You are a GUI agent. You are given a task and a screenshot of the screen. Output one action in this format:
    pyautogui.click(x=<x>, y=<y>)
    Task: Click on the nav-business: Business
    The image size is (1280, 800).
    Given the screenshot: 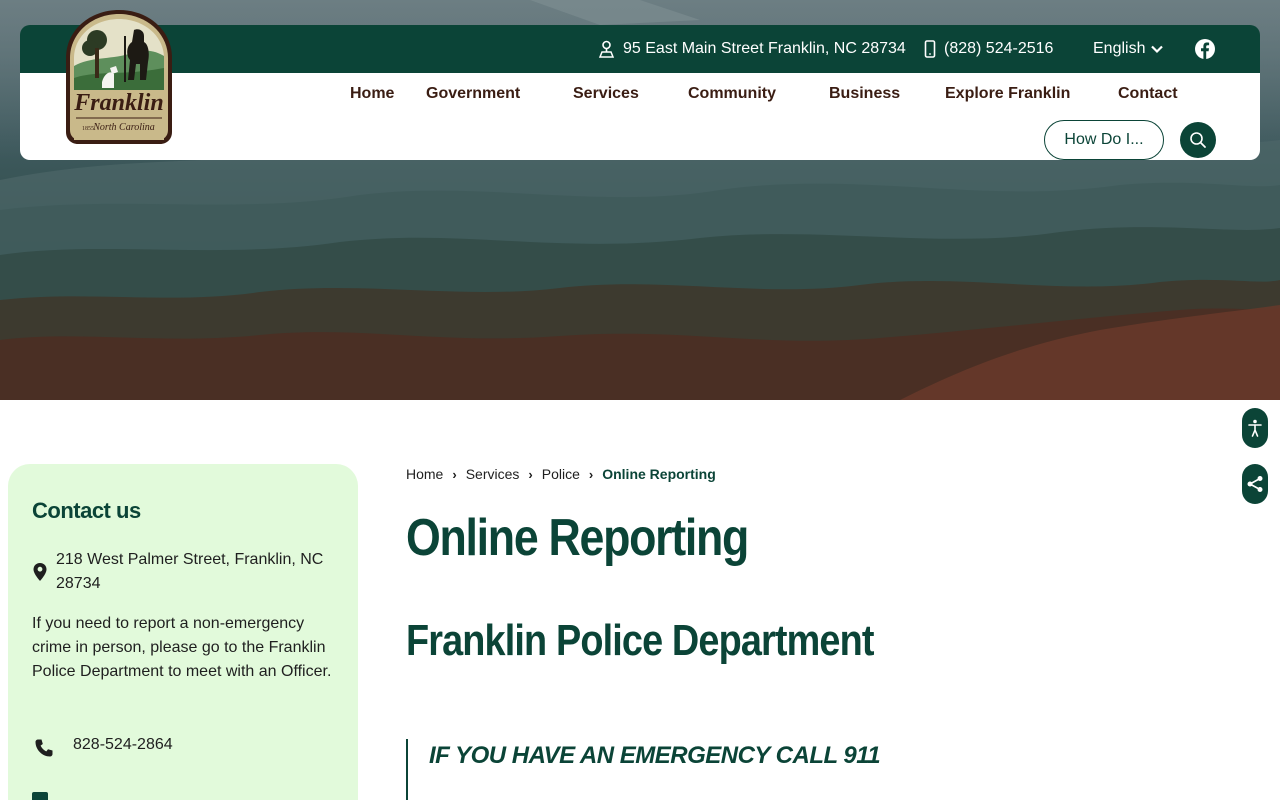 What is the action you would take?
    pyautogui.click(x=864, y=97)
    